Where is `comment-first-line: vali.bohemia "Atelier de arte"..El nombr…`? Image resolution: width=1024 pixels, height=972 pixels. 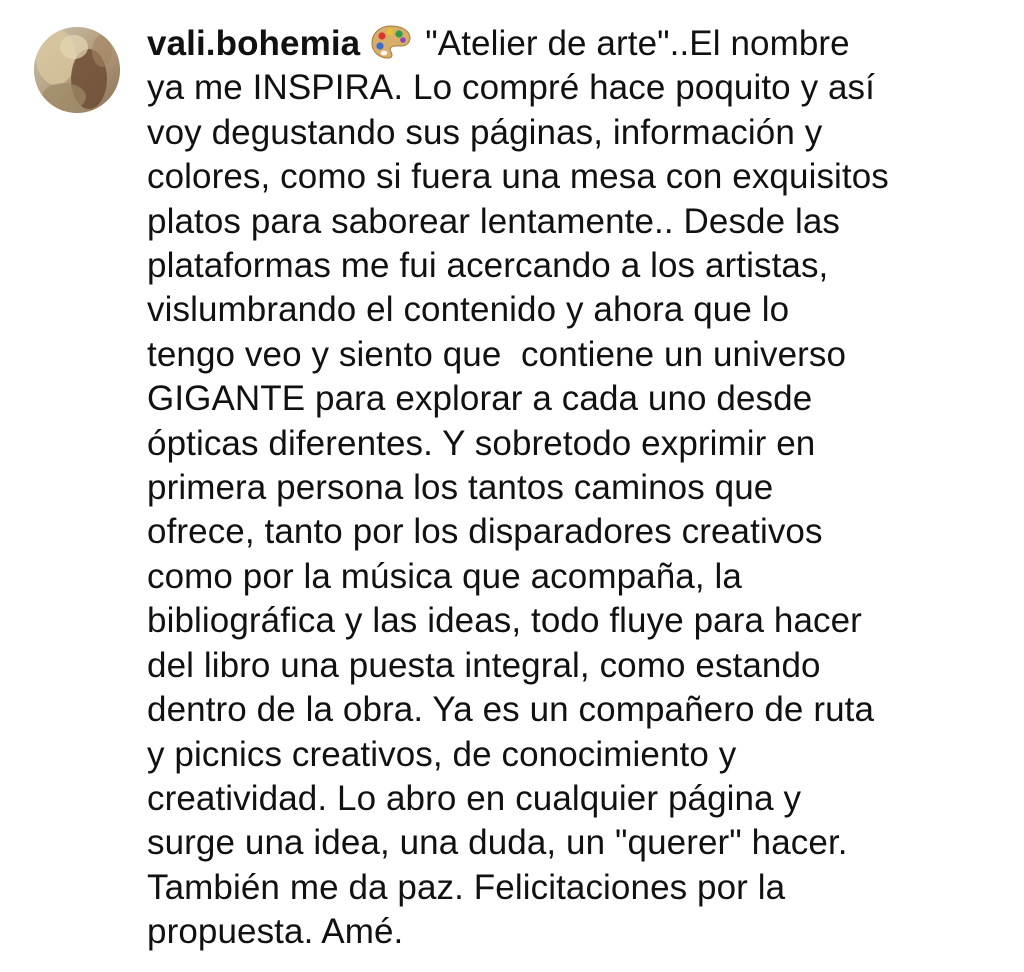
comment-first-line: vali.bohemia "Atelier de arte"..El nombr… is located at coordinates (572, 44).